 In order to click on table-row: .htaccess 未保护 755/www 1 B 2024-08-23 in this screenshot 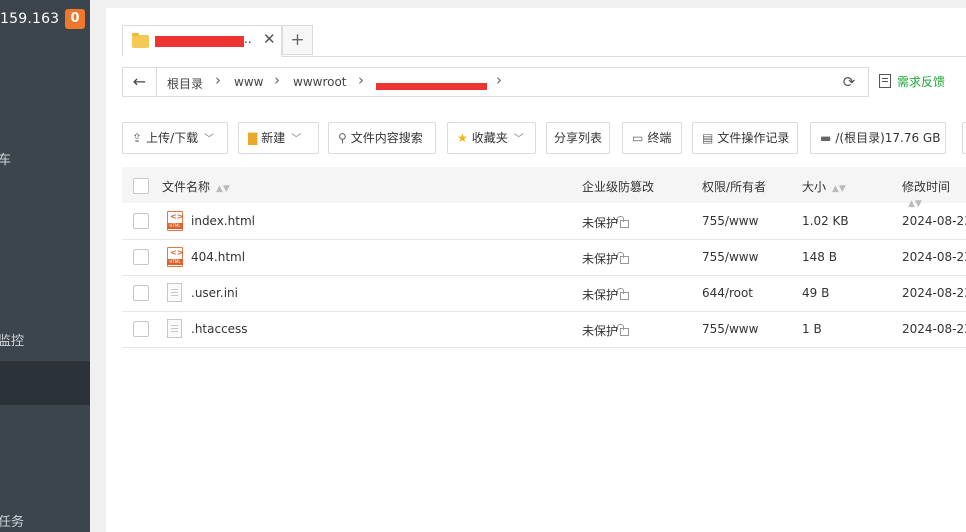, I will do `click(544, 329)`.